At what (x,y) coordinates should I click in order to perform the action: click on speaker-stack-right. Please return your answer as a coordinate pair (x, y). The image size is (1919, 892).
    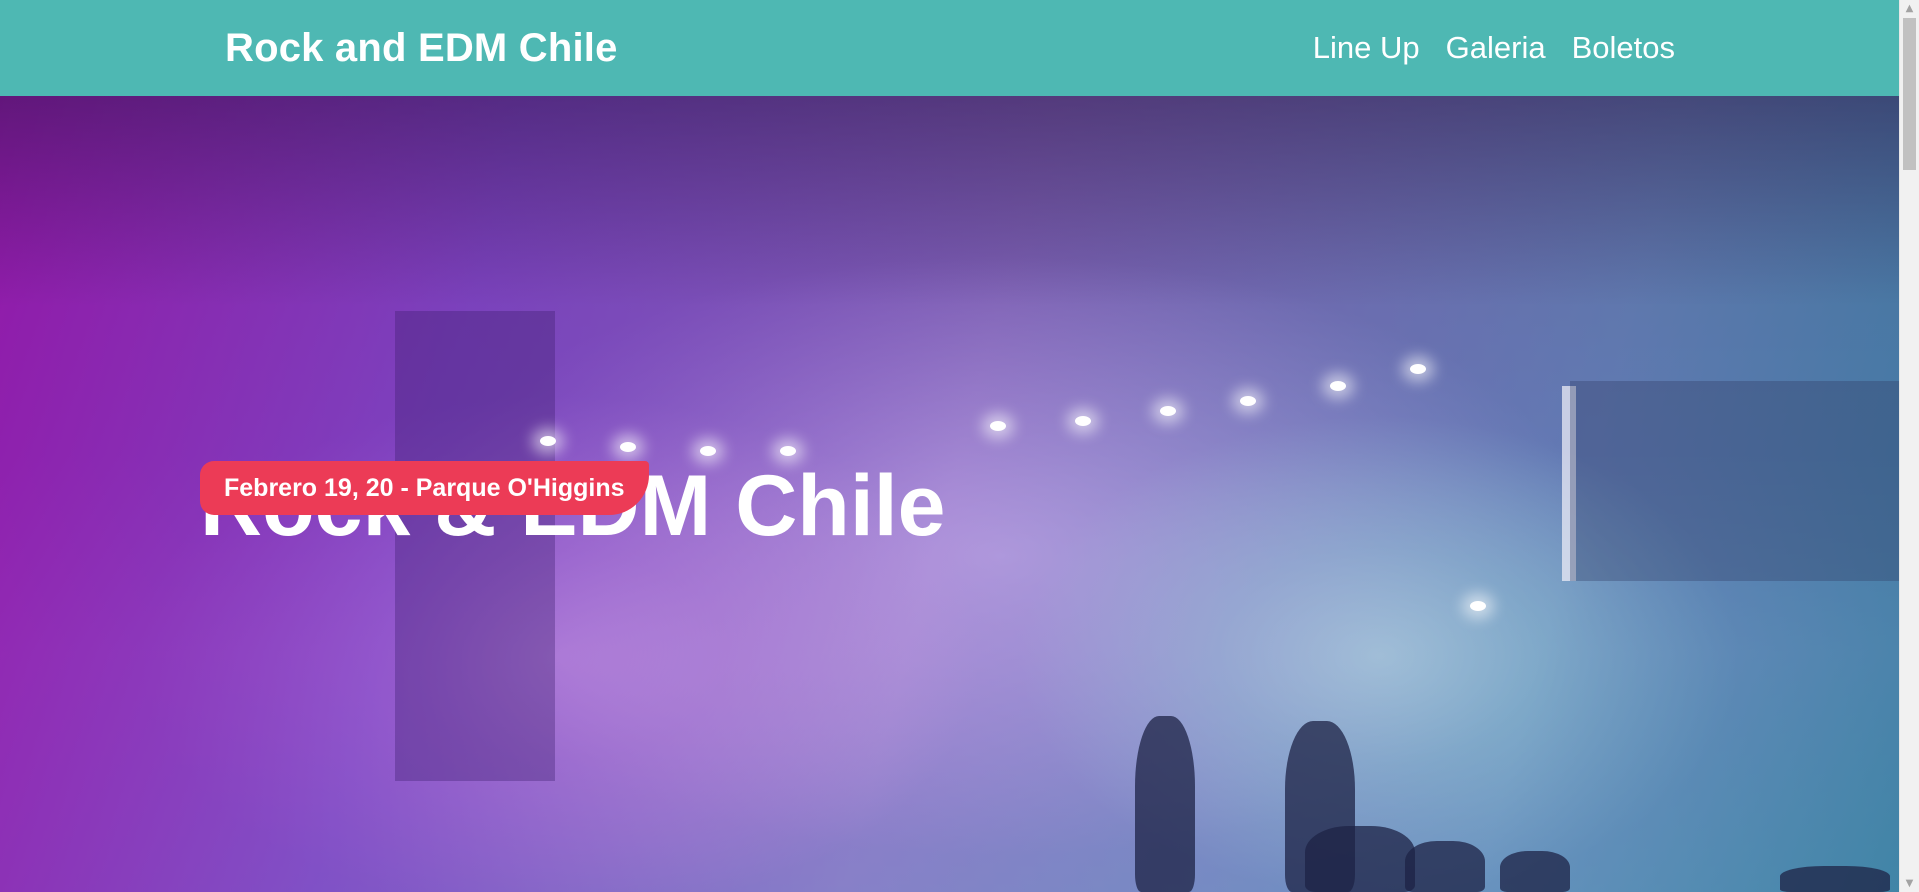
    Looking at the image, I should click on (1734, 481).